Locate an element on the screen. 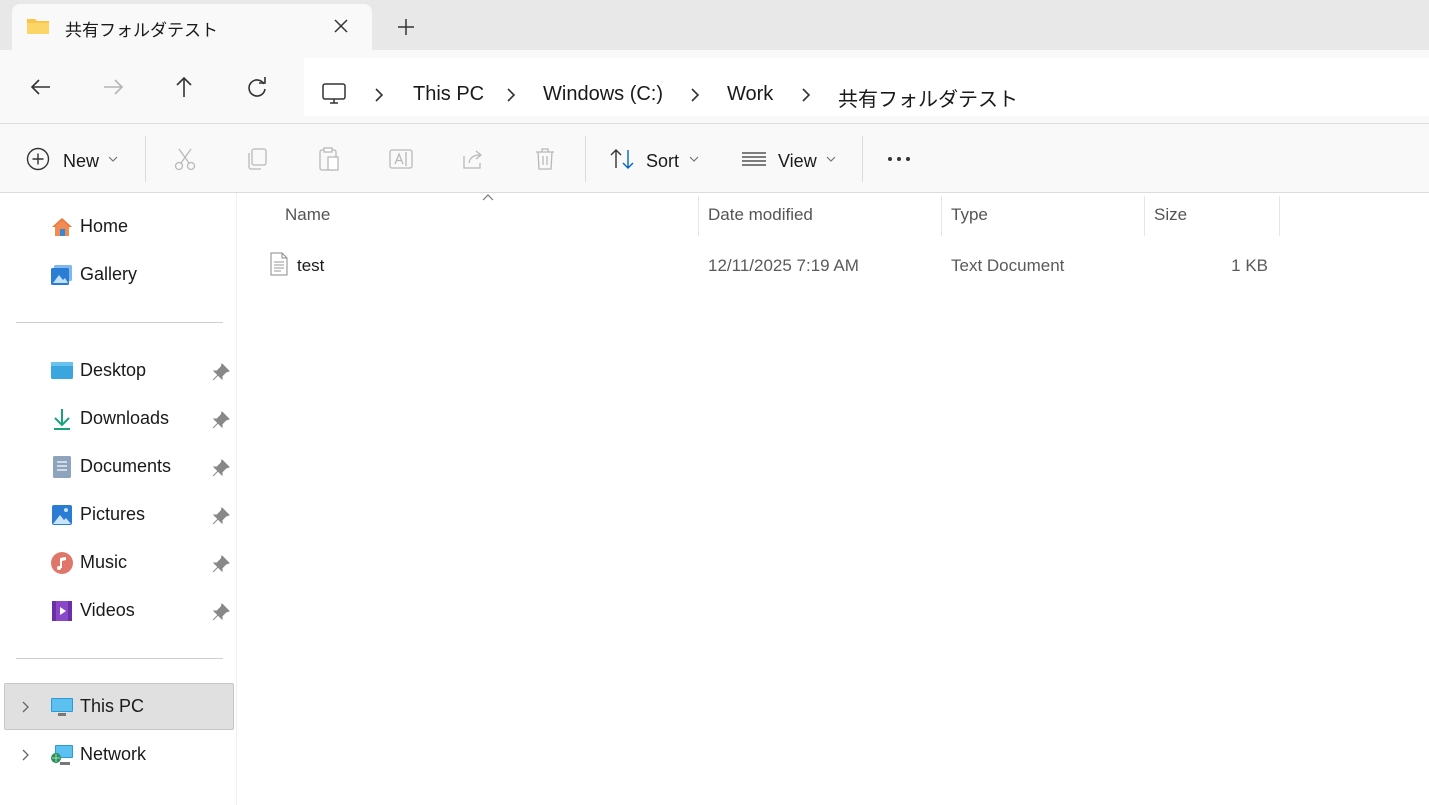 Image resolution: width=1429 pixels, height=805 pixels. plus-icon is located at coordinates (406, 27).